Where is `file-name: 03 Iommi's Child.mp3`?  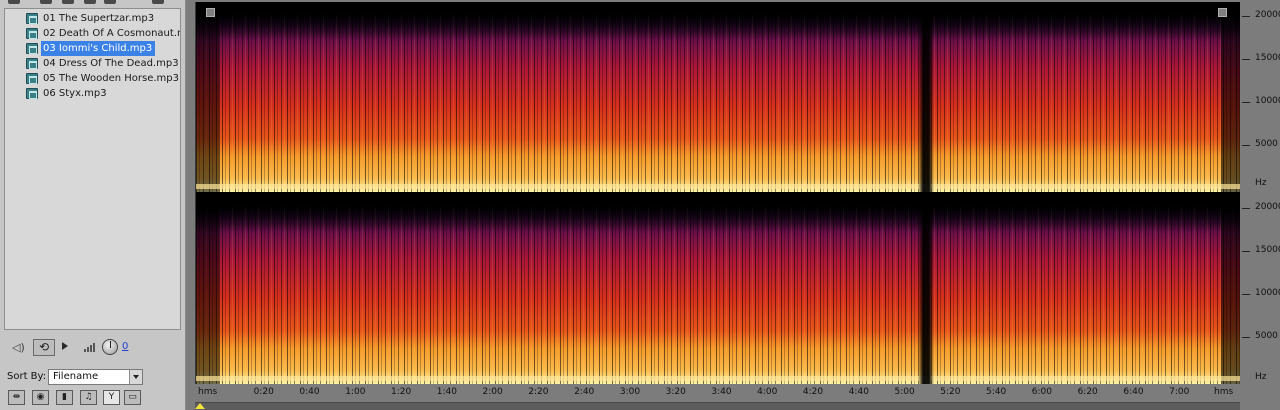 file-name: 03 Iommi's Child.mp3 is located at coordinates (98, 48).